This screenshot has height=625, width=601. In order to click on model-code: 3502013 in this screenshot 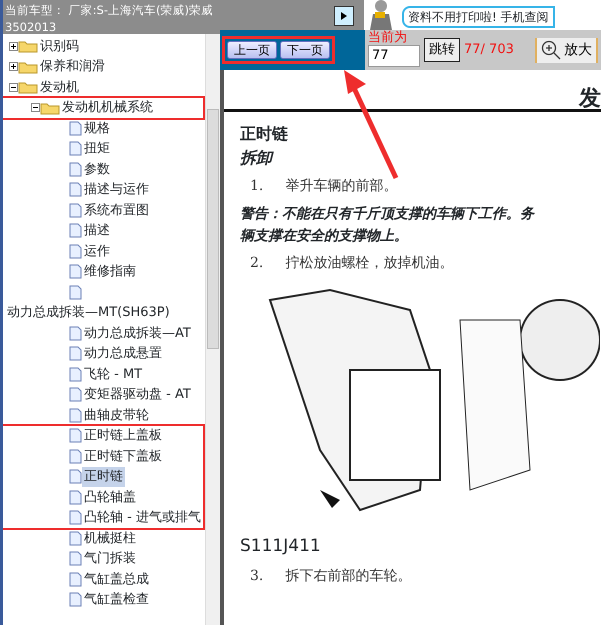, I will do `click(31, 26)`.